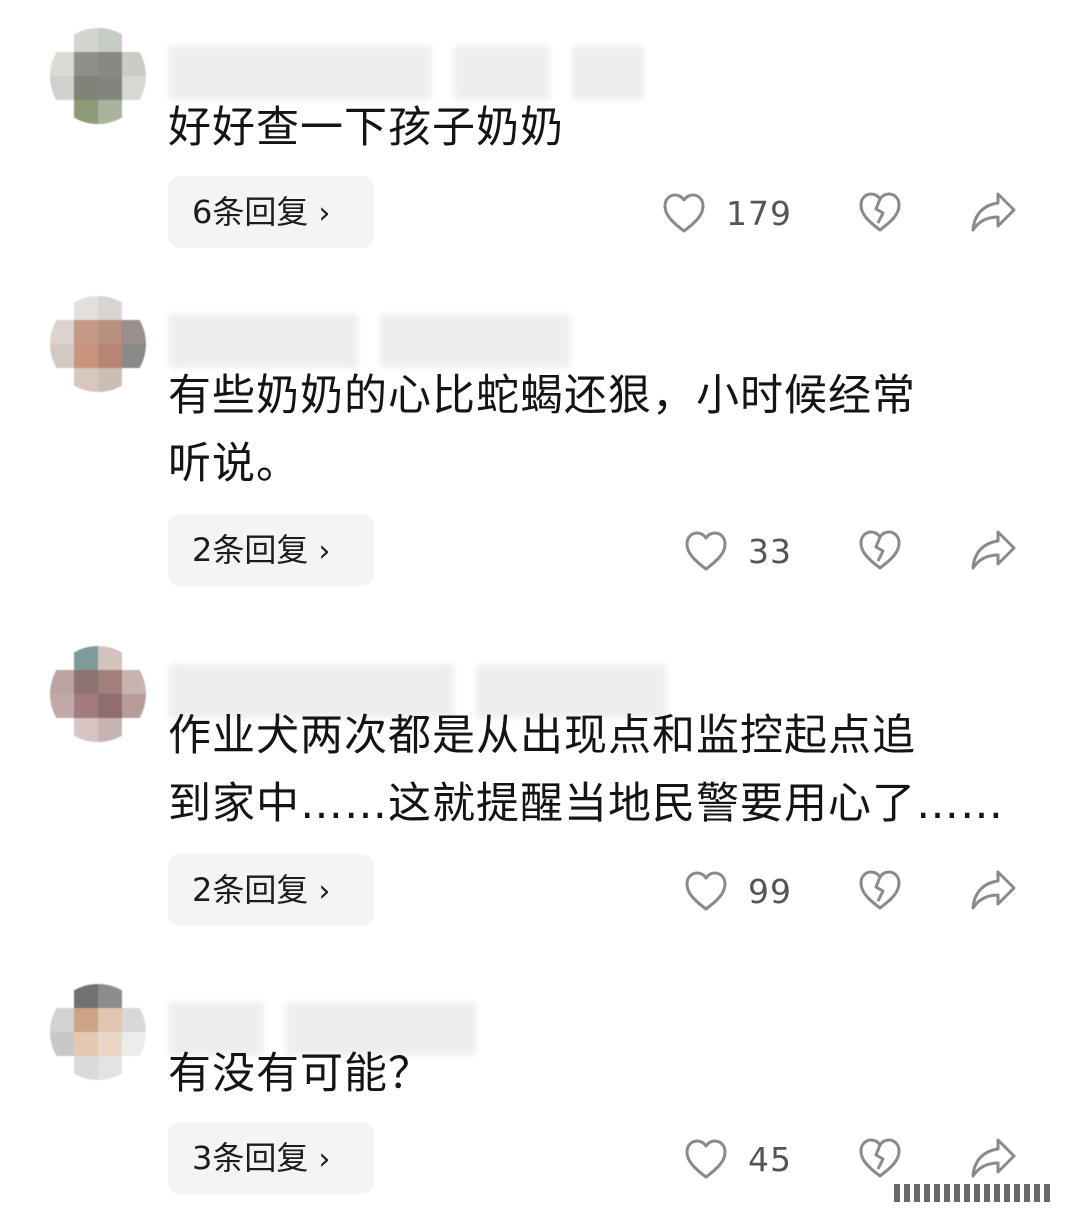  I want to click on like-button: 33, so click(738, 551).